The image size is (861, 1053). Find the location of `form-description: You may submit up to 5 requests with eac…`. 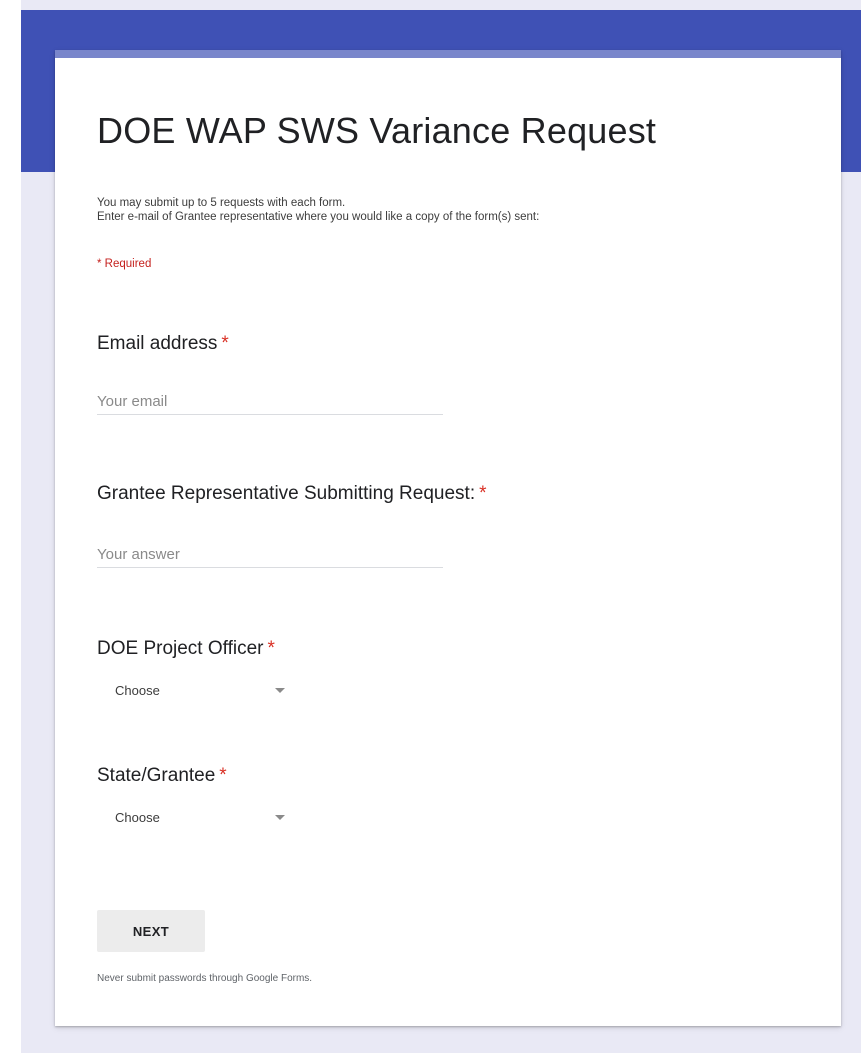

form-description: You may submit up to 5 requests with eac… is located at coordinates (318, 210).